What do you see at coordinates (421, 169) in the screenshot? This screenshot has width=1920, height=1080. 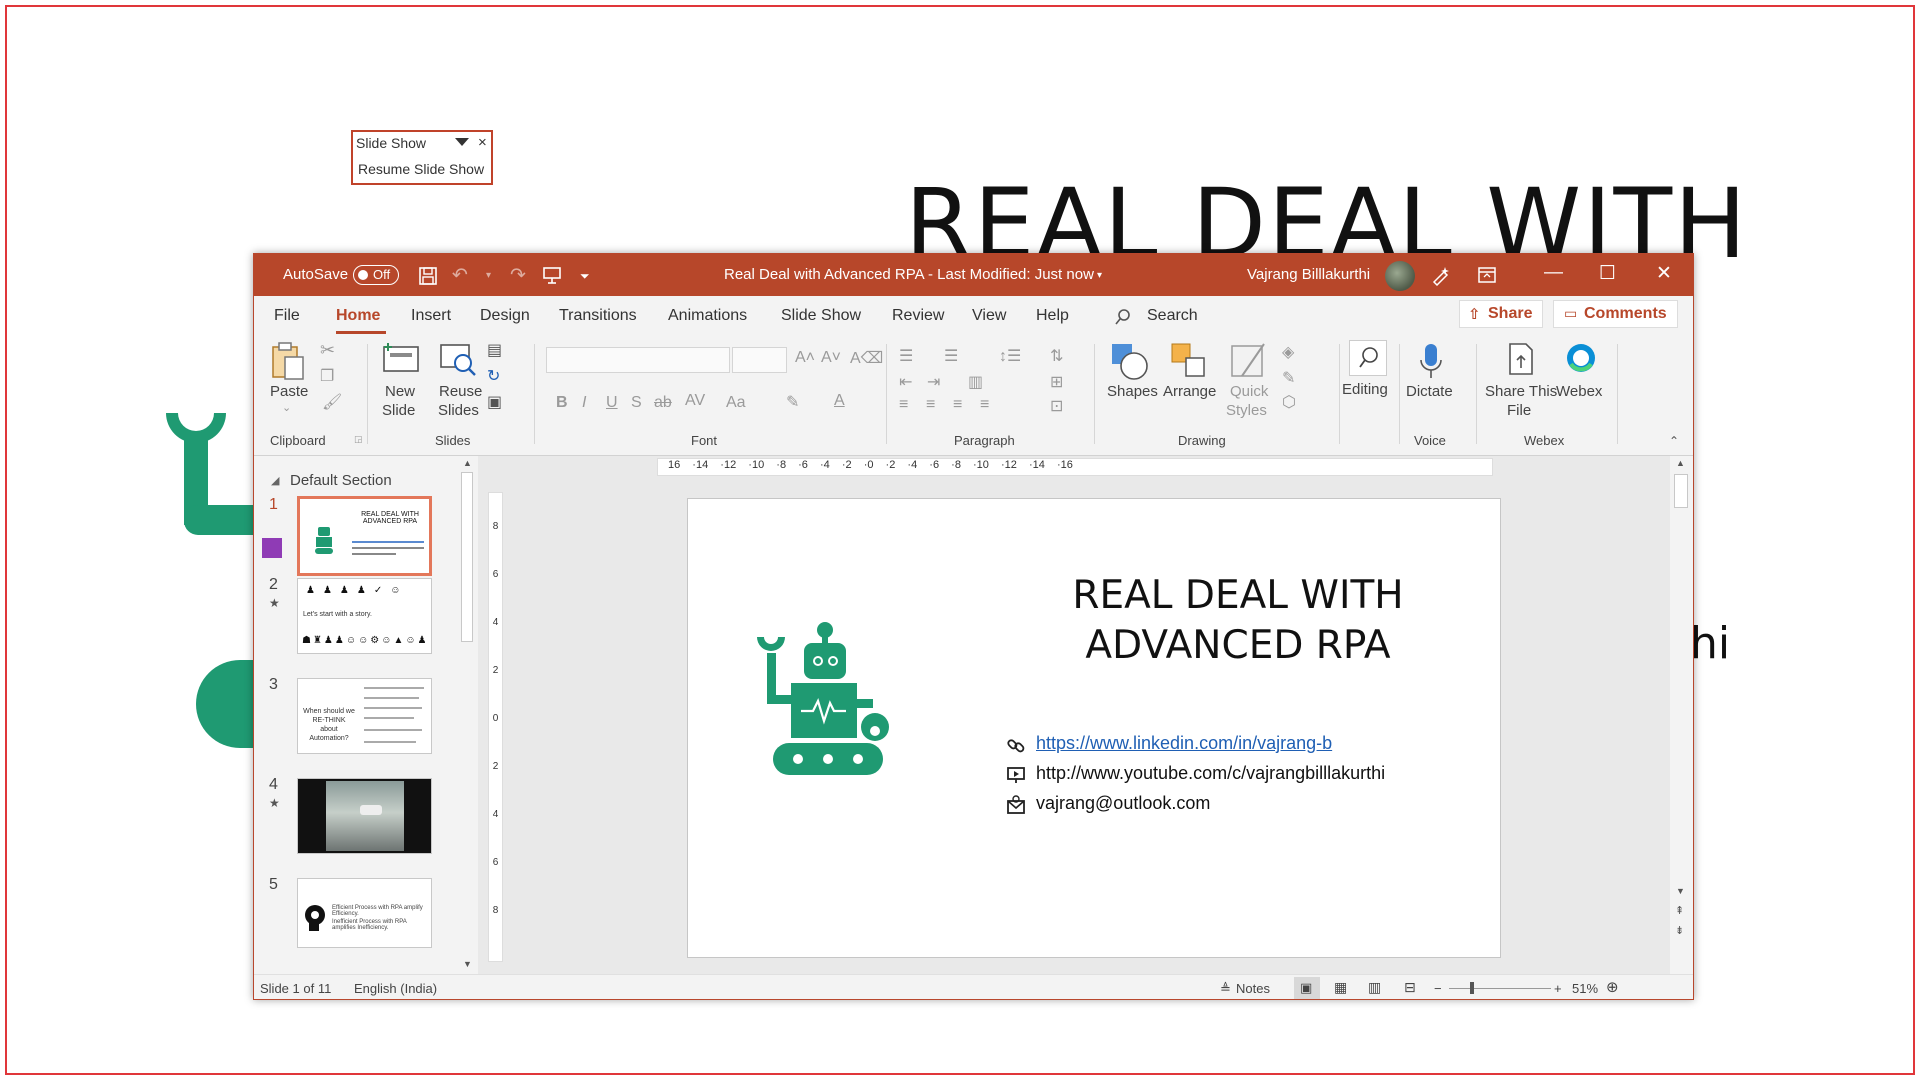 I see `resume-slideshow-button: Resume Slide Show` at bounding box center [421, 169].